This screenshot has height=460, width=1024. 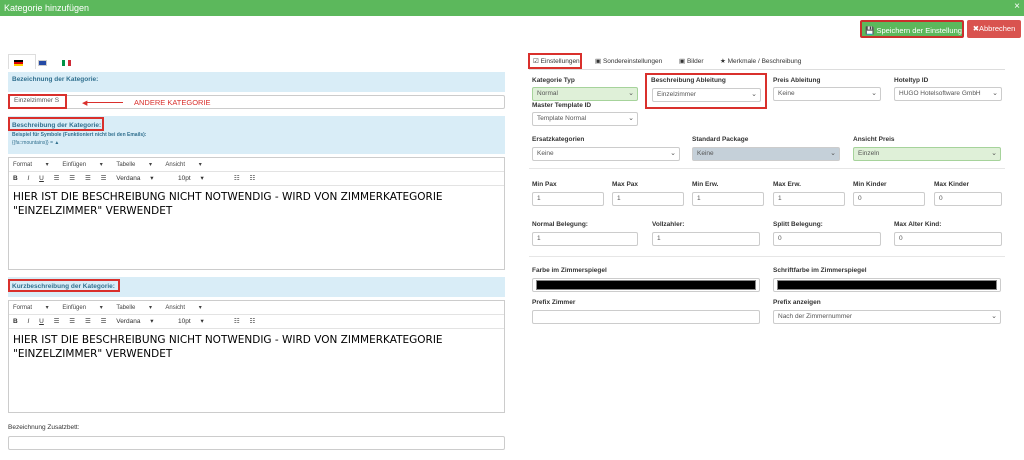 What do you see at coordinates (728, 199) in the screenshot?
I see `min-adults-input: 1` at bounding box center [728, 199].